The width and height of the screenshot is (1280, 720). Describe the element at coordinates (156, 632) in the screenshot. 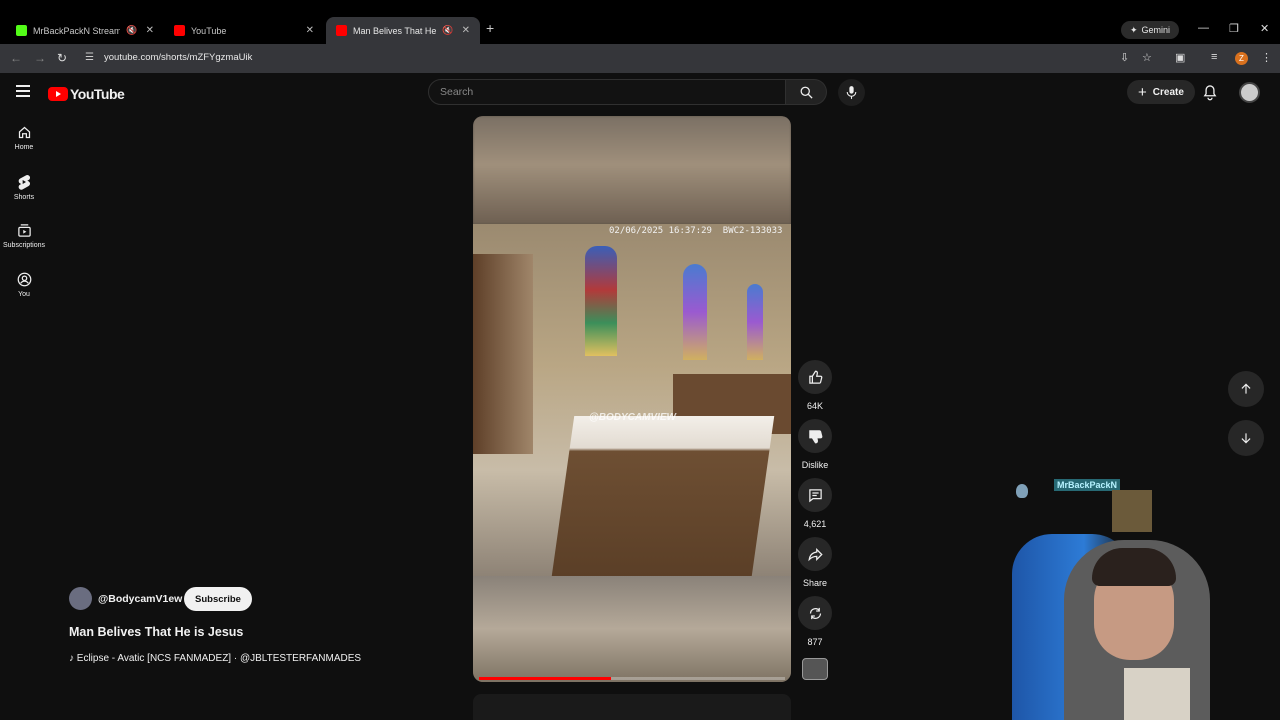

I see `video-title: Man Belives That He is Jesus` at that location.